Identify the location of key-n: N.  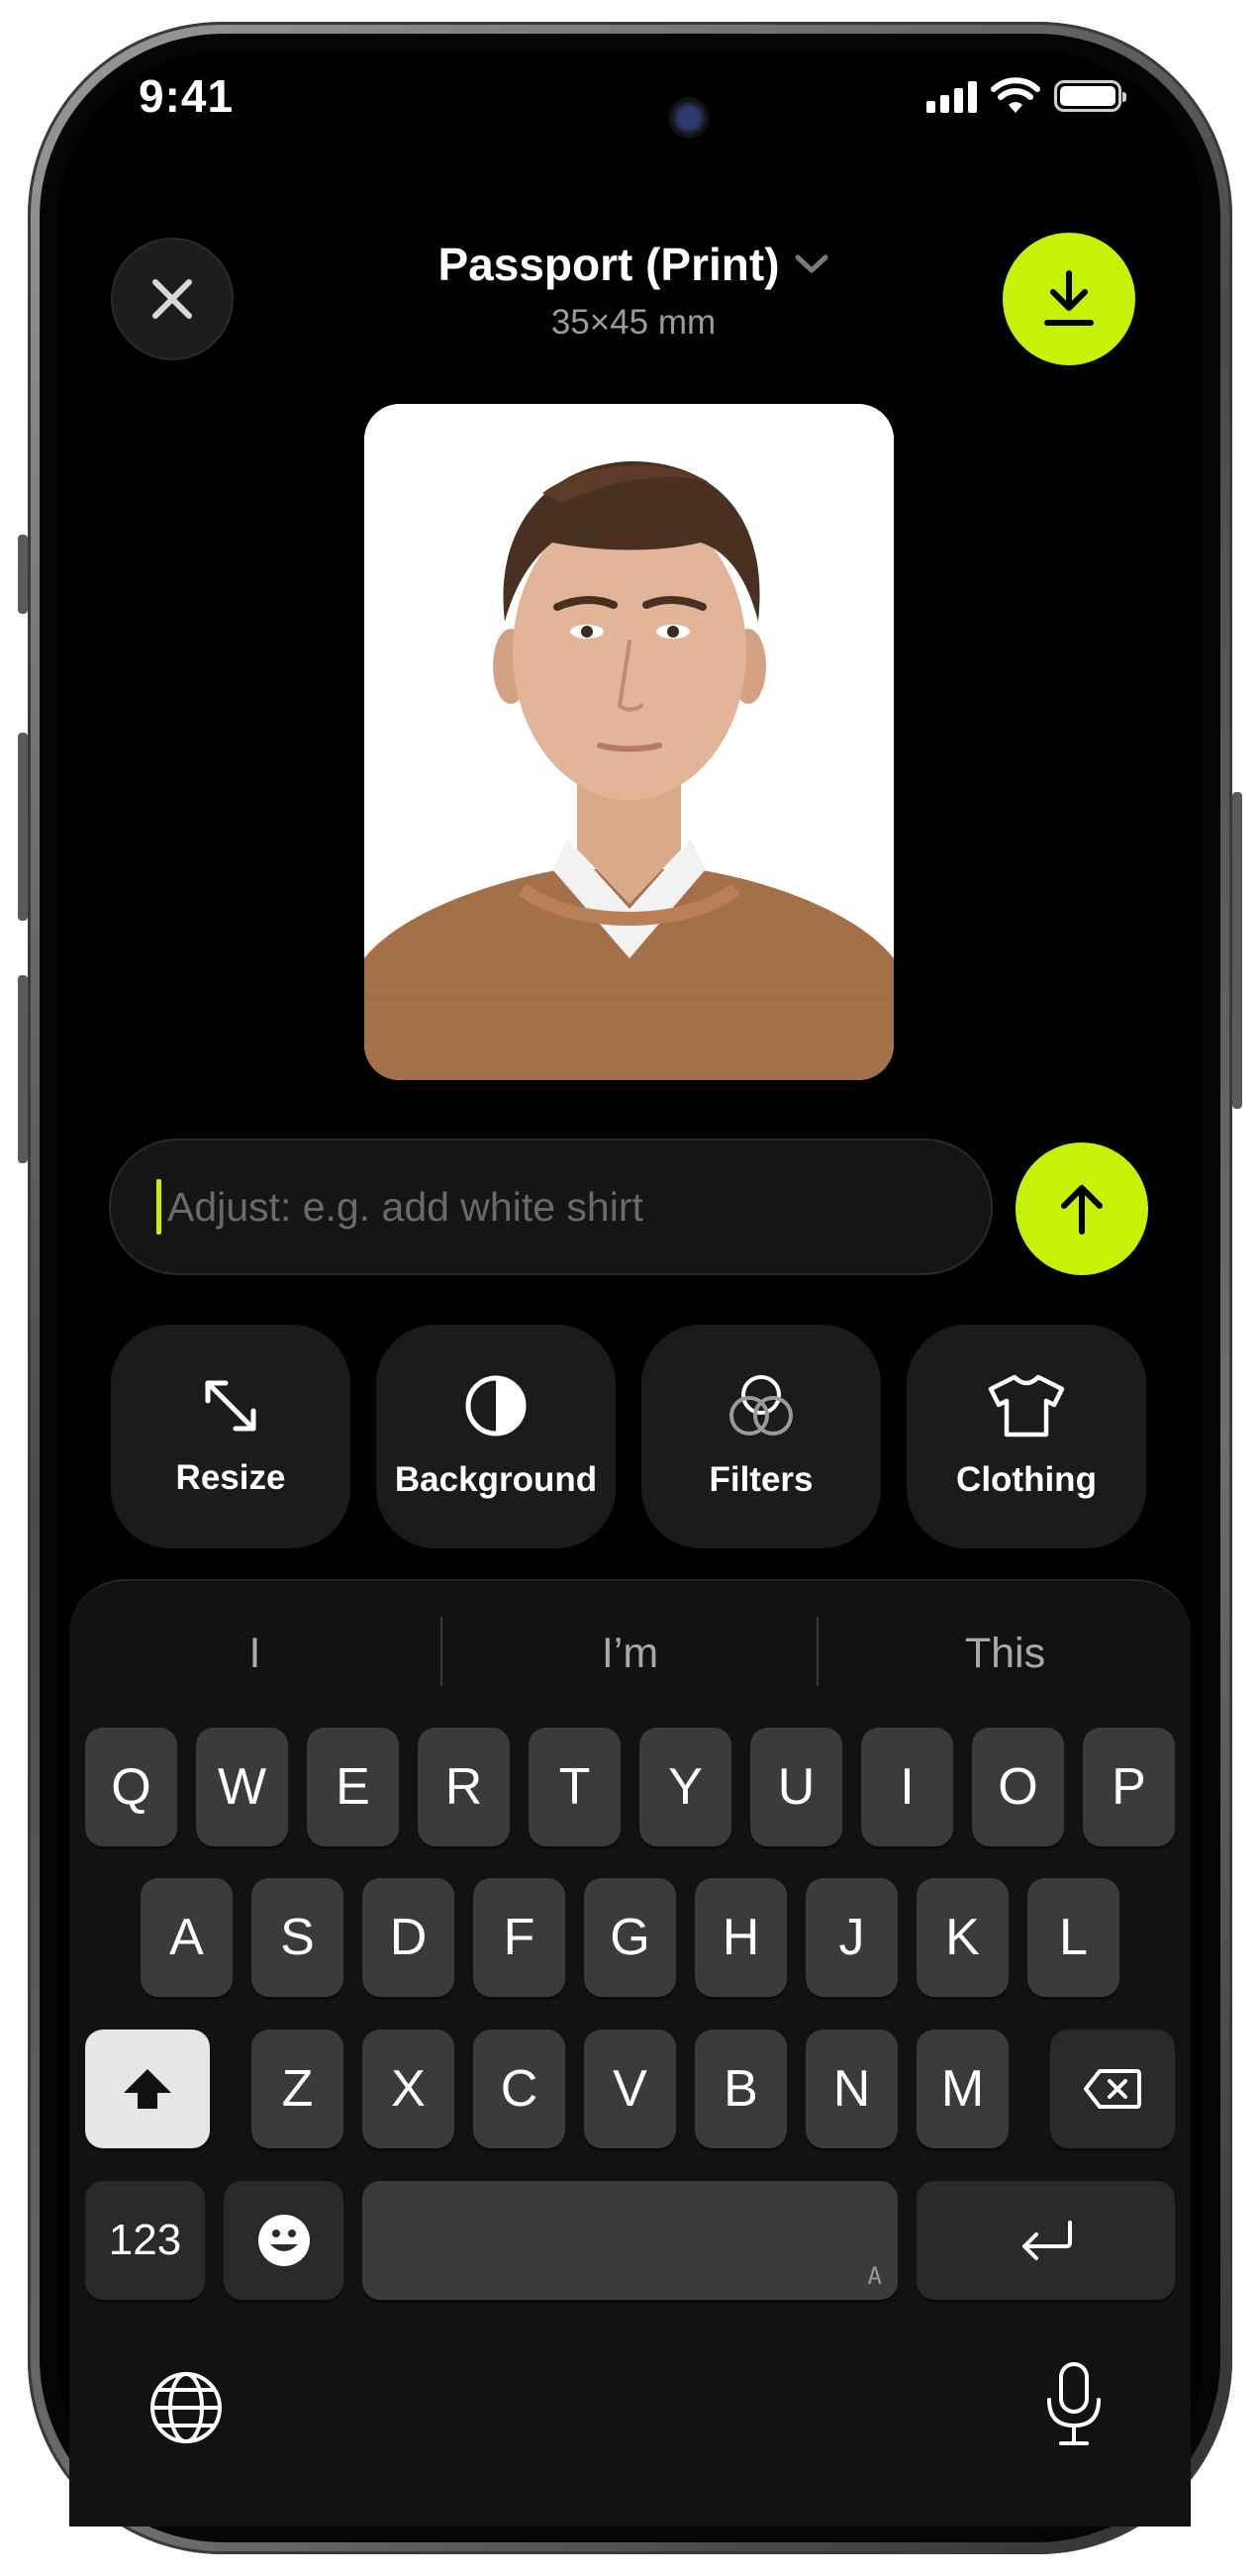
(852, 2089).